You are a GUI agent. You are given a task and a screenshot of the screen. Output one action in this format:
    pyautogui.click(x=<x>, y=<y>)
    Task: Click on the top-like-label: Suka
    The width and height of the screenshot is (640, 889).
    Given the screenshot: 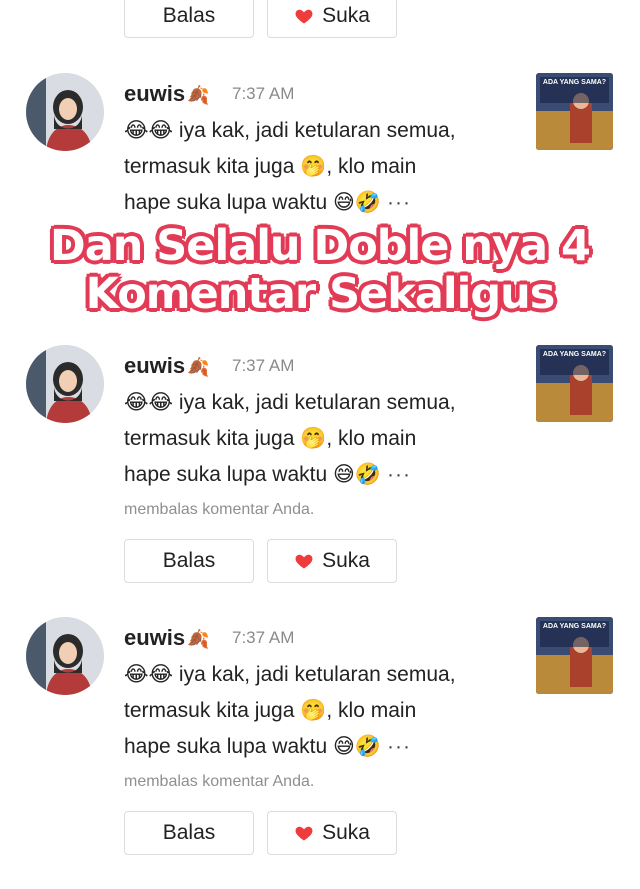 What is the action you would take?
    pyautogui.click(x=346, y=15)
    